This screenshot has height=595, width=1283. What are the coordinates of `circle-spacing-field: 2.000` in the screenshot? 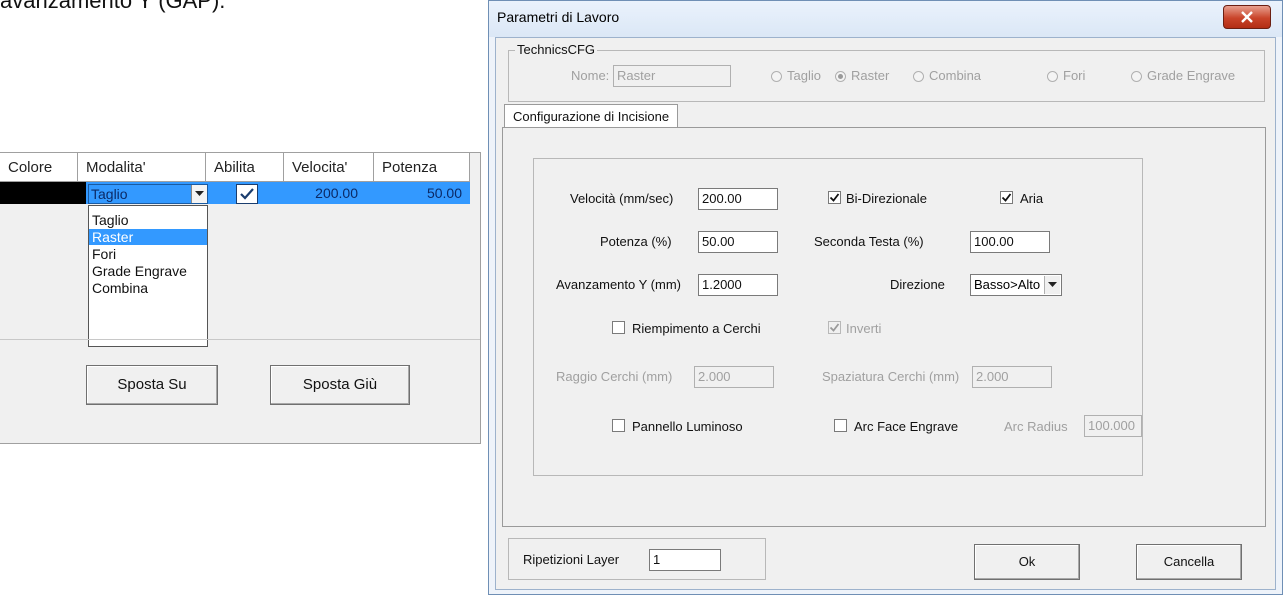 It's located at (1012, 377).